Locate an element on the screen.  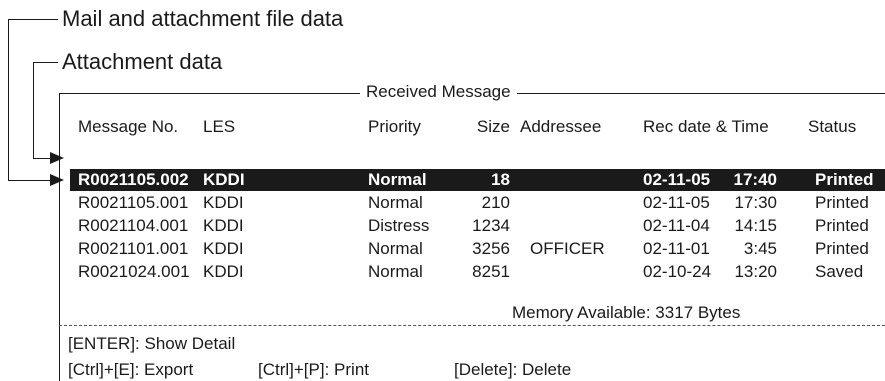
header-les: LES is located at coordinates (219, 126).